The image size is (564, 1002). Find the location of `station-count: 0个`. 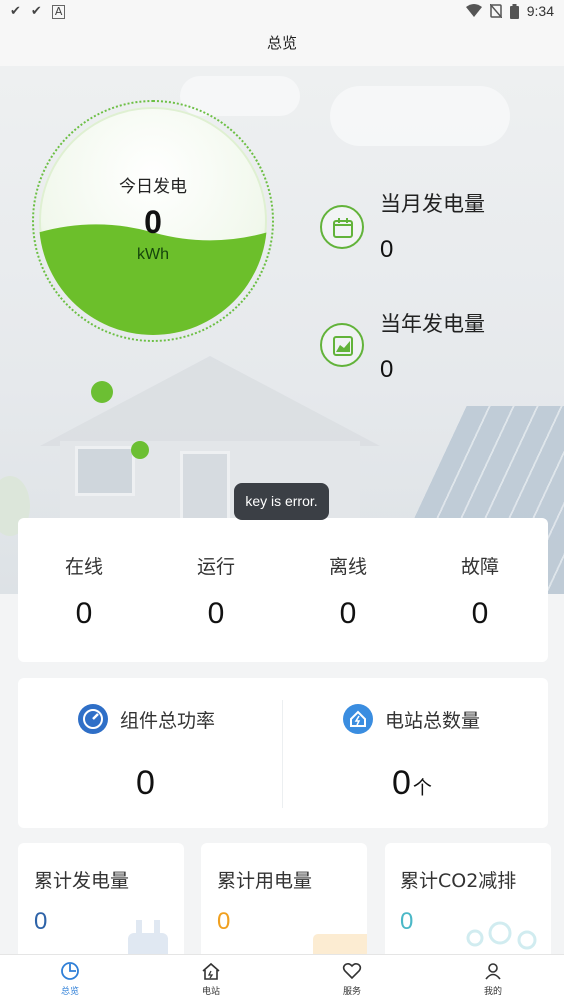

station-count: 0个 is located at coordinates (412, 783).